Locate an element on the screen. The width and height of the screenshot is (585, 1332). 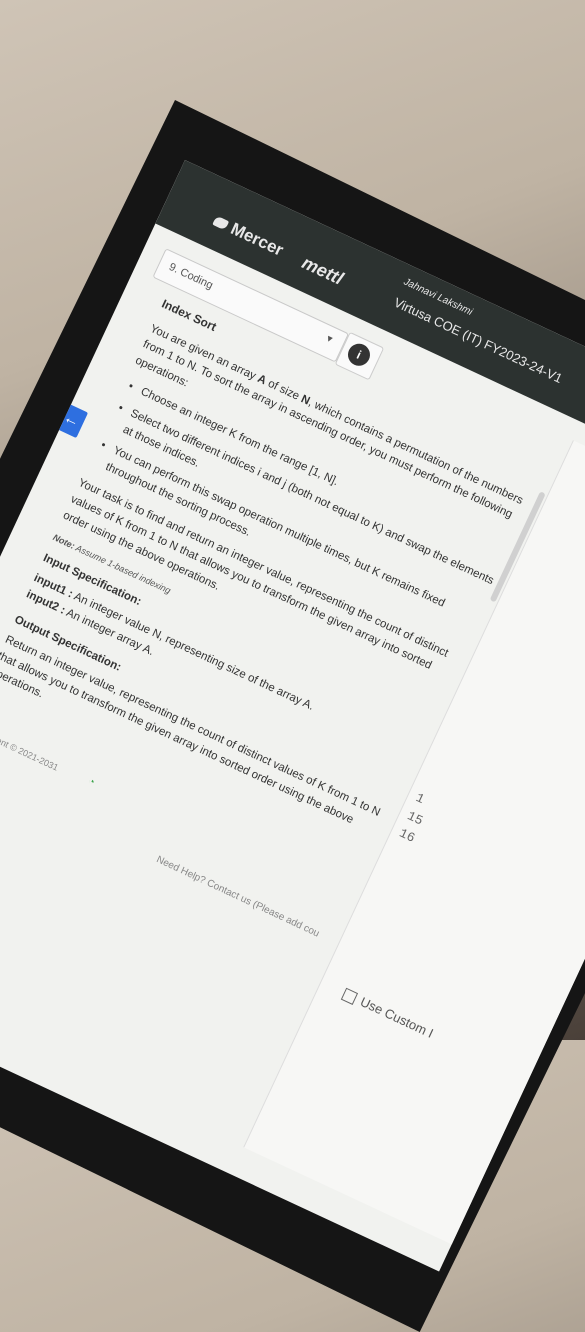
mercer-logo-icon is located at coordinates (221, 223).